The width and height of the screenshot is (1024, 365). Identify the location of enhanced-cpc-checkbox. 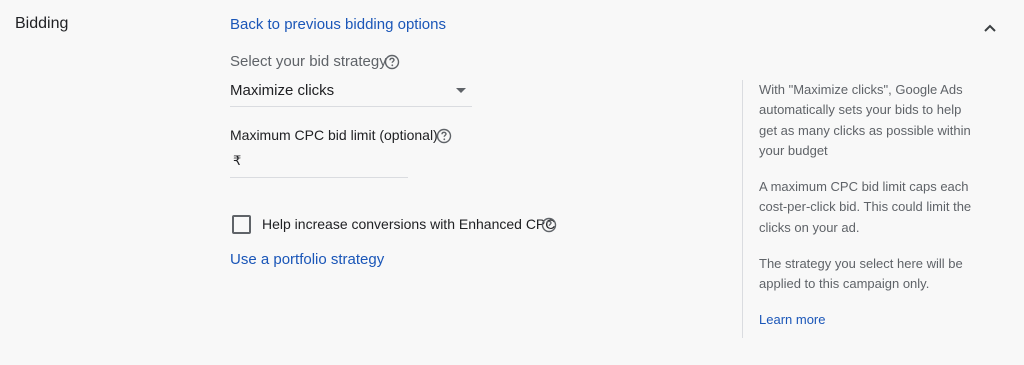
(241, 224).